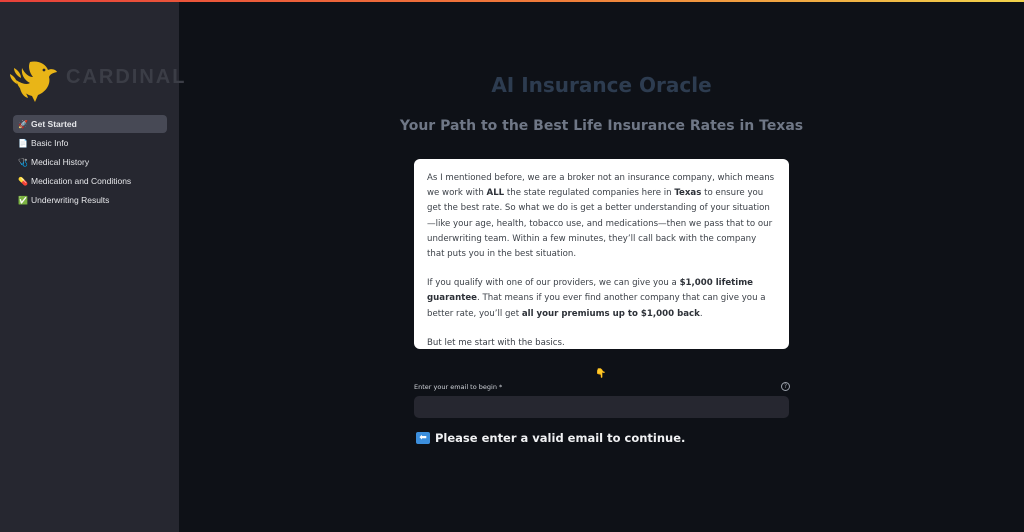 Image resolution: width=1024 pixels, height=532 pixels. What do you see at coordinates (81, 181) in the screenshot?
I see `sidebar-item-label: Medication and Conditions` at bounding box center [81, 181].